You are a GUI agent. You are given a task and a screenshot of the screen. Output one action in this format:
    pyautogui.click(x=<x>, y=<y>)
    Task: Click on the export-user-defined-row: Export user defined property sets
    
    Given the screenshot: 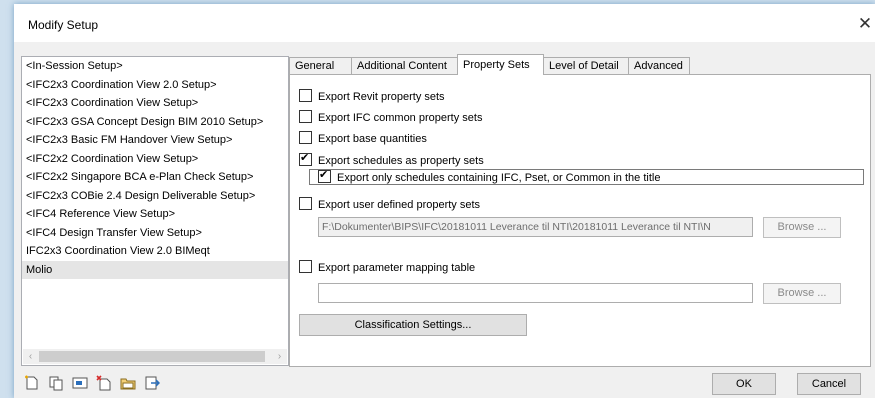 What is the action you would take?
    pyautogui.click(x=389, y=204)
    